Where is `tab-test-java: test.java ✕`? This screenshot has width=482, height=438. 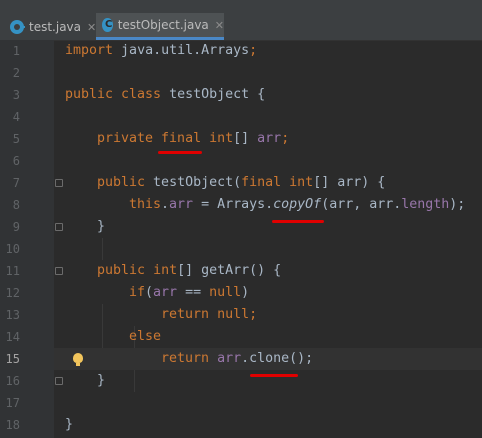 tab-test-java: test.java ✕ is located at coordinates (52, 27).